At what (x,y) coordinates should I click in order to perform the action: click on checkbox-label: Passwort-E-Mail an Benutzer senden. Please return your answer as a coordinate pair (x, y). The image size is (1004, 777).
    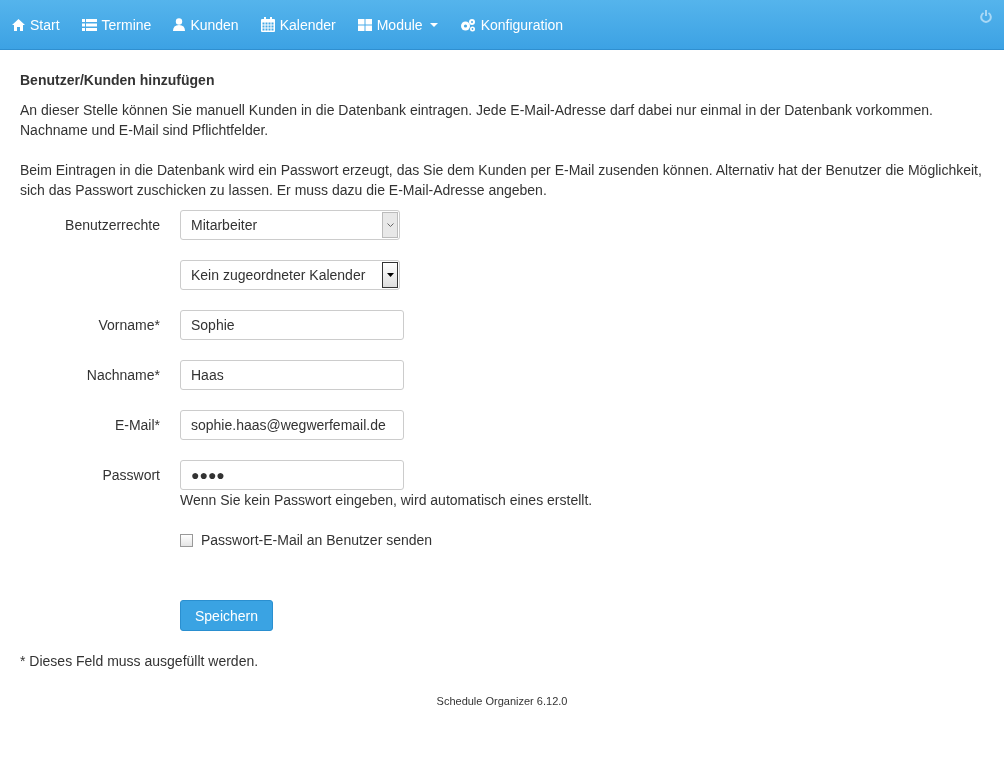
    Looking at the image, I should click on (317, 540).